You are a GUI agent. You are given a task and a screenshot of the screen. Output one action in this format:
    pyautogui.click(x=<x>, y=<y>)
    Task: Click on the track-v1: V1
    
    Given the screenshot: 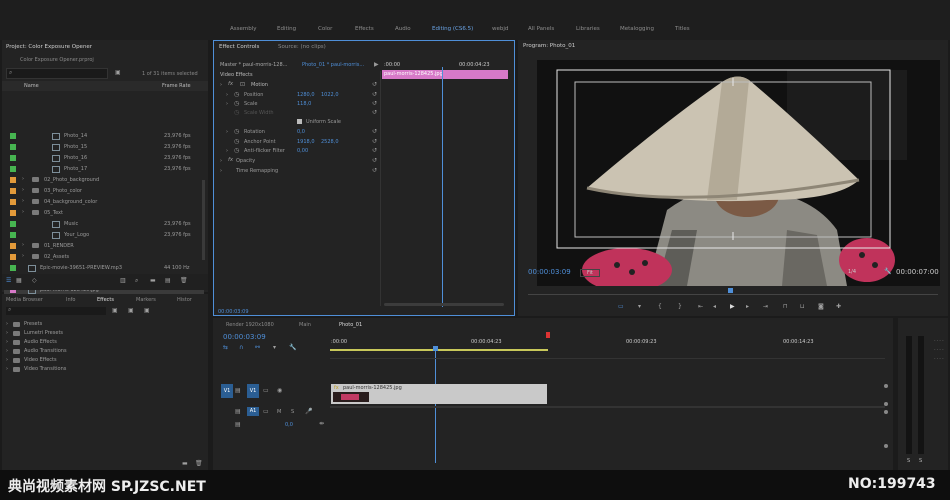 What is the action you would take?
    pyautogui.click(x=253, y=391)
    